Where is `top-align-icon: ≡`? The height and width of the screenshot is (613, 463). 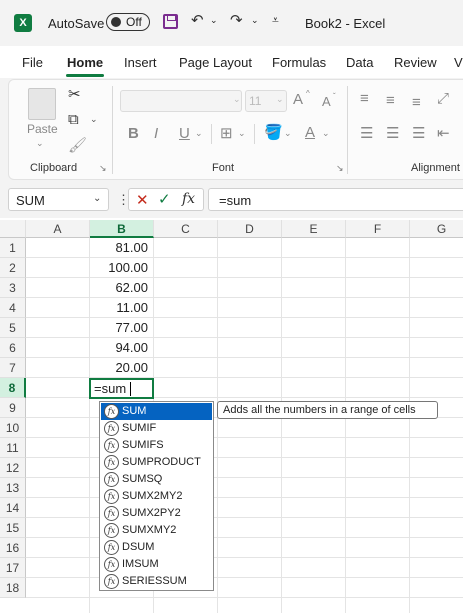 top-align-icon: ≡ is located at coordinates (364, 98).